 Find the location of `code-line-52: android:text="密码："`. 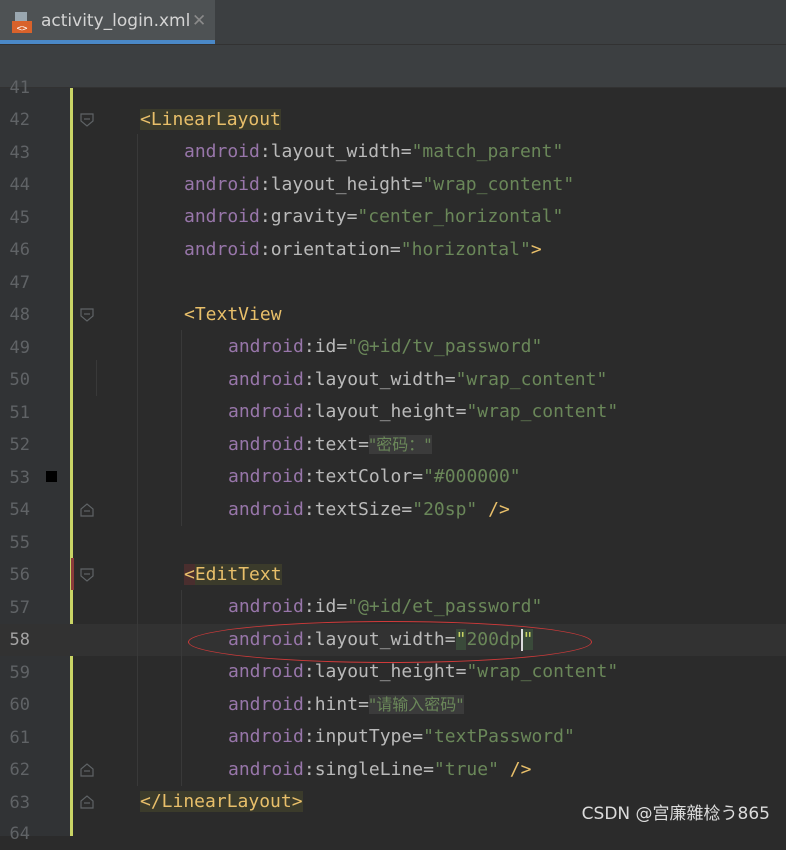

code-line-52: android:text="密码：" is located at coordinates (330, 445).